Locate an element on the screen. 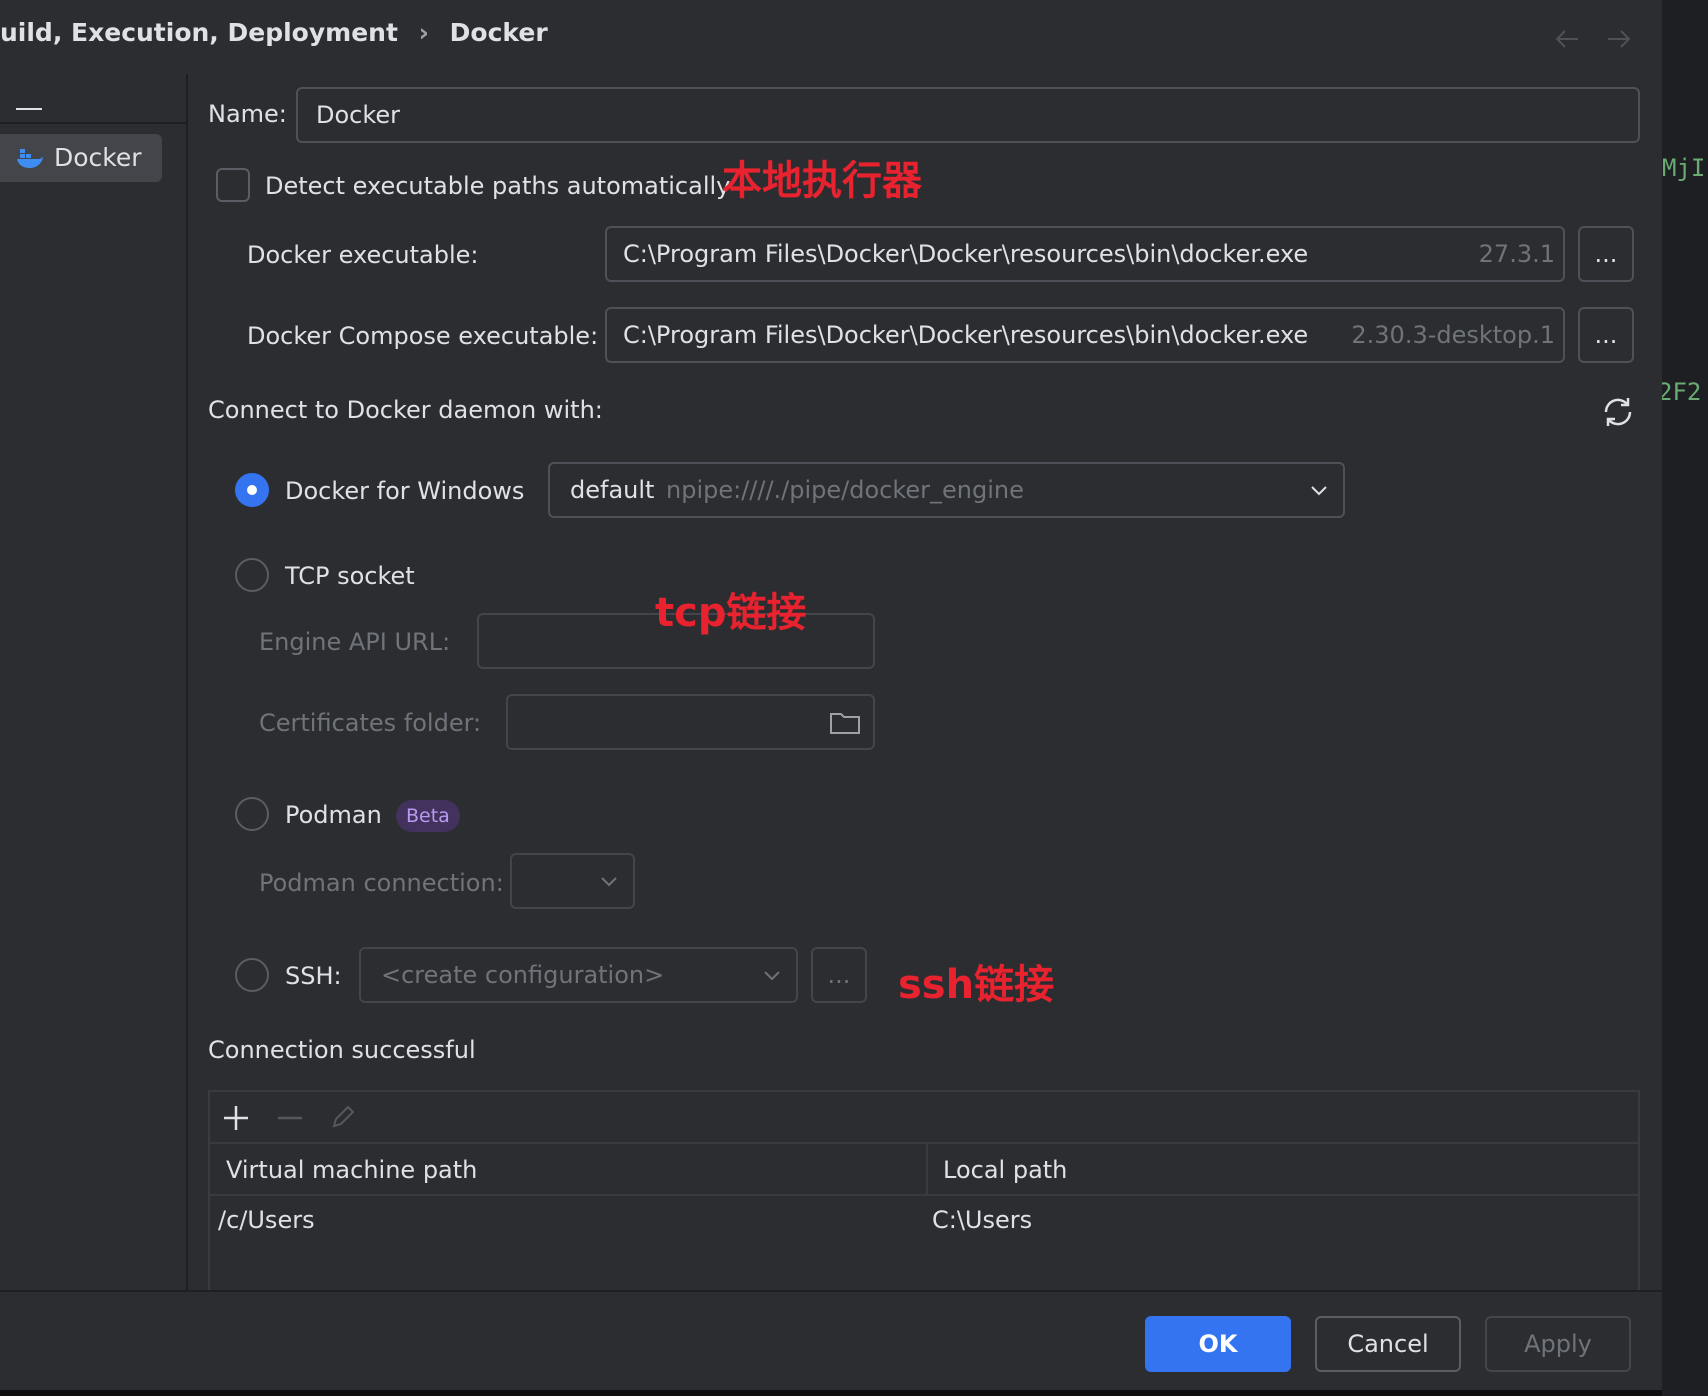 The height and width of the screenshot is (1396, 1708). docker-context-name: default is located at coordinates (612, 490).